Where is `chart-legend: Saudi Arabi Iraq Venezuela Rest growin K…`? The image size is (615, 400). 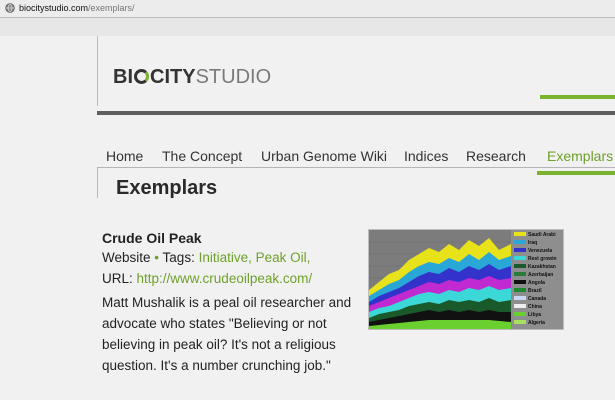
chart-legend: Saudi Arabi Iraq Venezuela Rest growin K… is located at coordinates (537, 279).